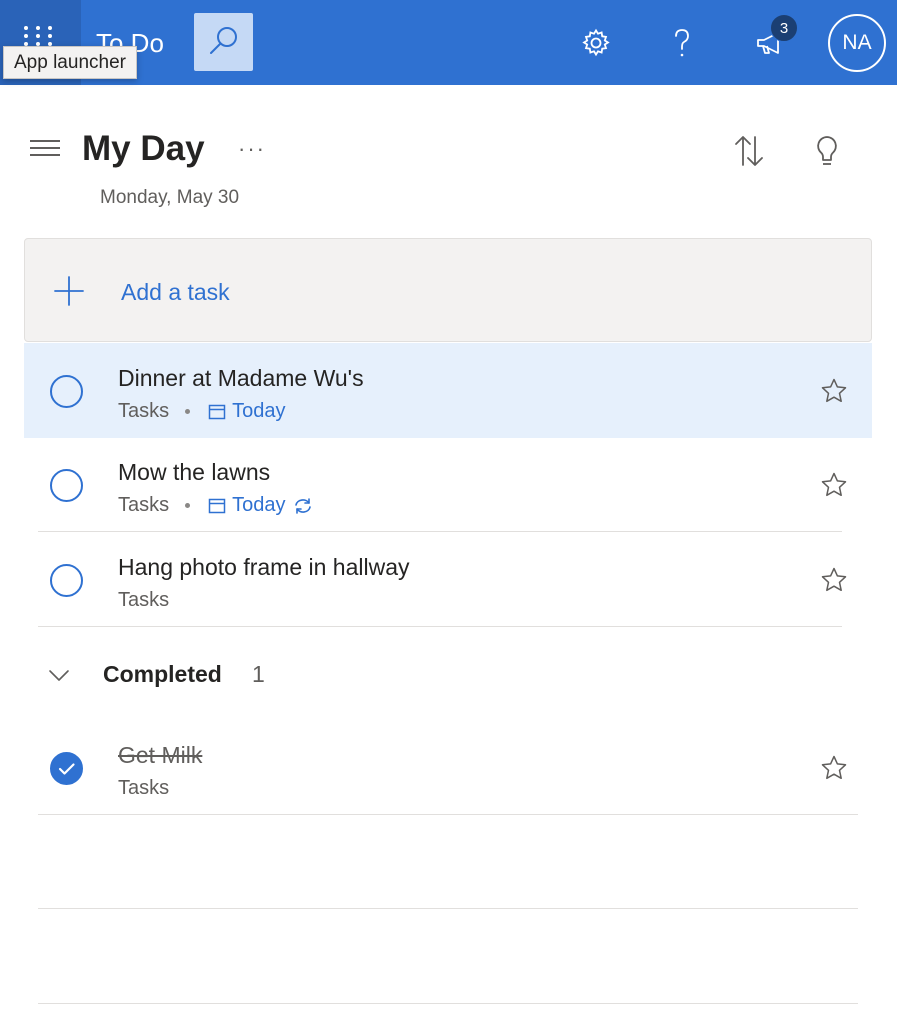  I want to click on gear-icon, so click(596, 42).